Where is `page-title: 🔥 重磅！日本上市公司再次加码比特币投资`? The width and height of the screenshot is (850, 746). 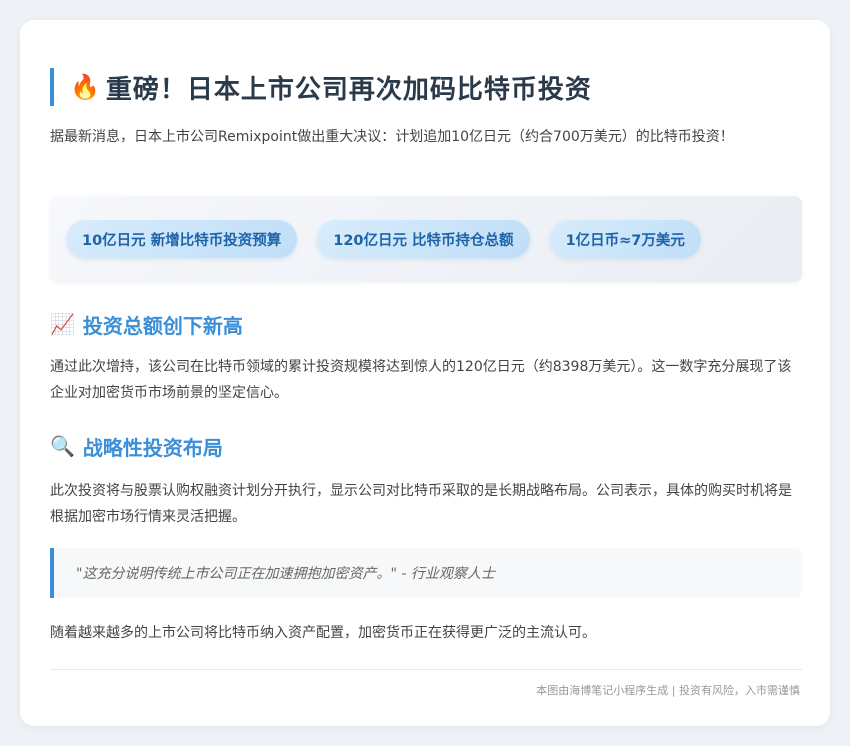
page-title: 🔥 重磅！日本上市公司再次加码比特币投资 is located at coordinates (420, 87).